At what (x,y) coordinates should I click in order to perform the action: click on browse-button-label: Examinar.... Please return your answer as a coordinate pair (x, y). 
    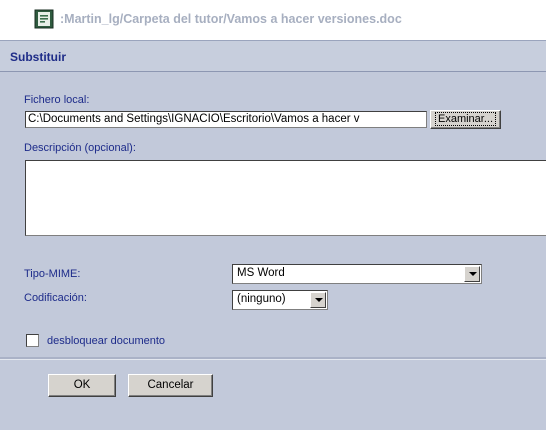
    Looking at the image, I should click on (465, 119).